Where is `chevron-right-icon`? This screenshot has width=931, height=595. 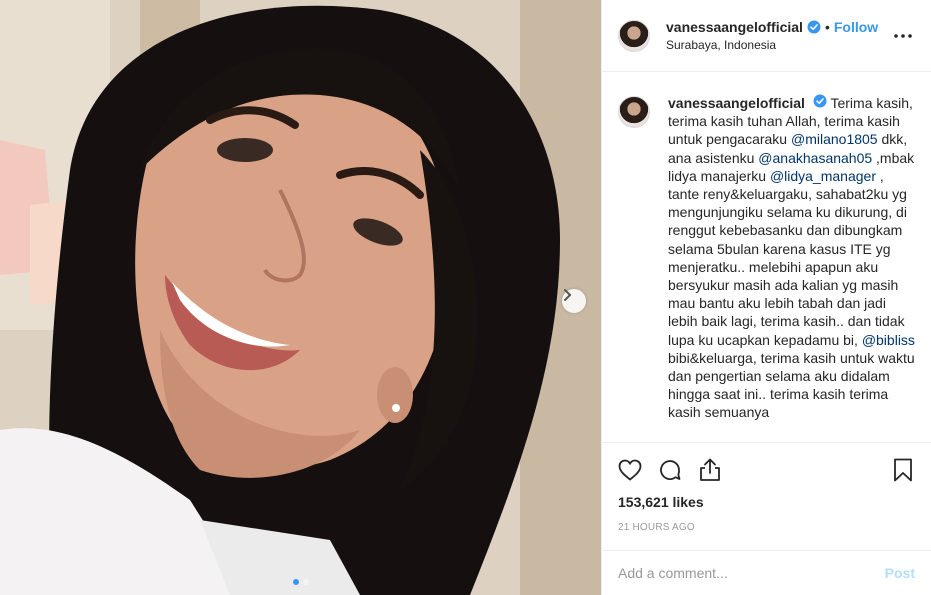
chevron-right-icon is located at coordinates (568, 295).